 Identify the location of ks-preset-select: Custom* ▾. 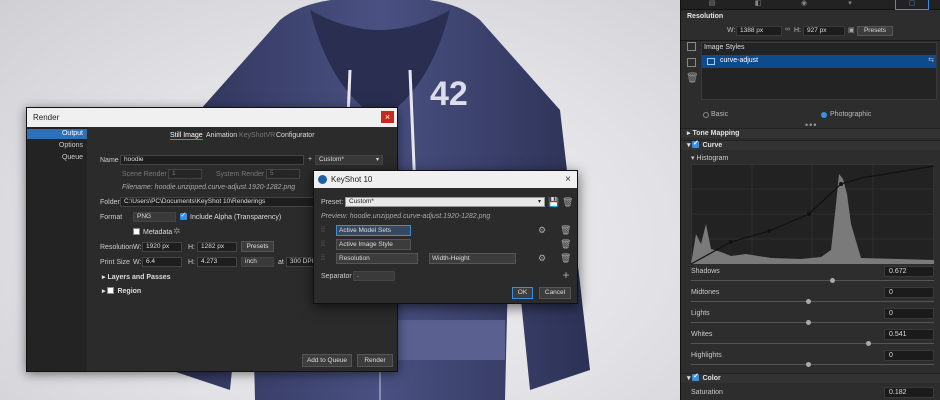
(445, 202).